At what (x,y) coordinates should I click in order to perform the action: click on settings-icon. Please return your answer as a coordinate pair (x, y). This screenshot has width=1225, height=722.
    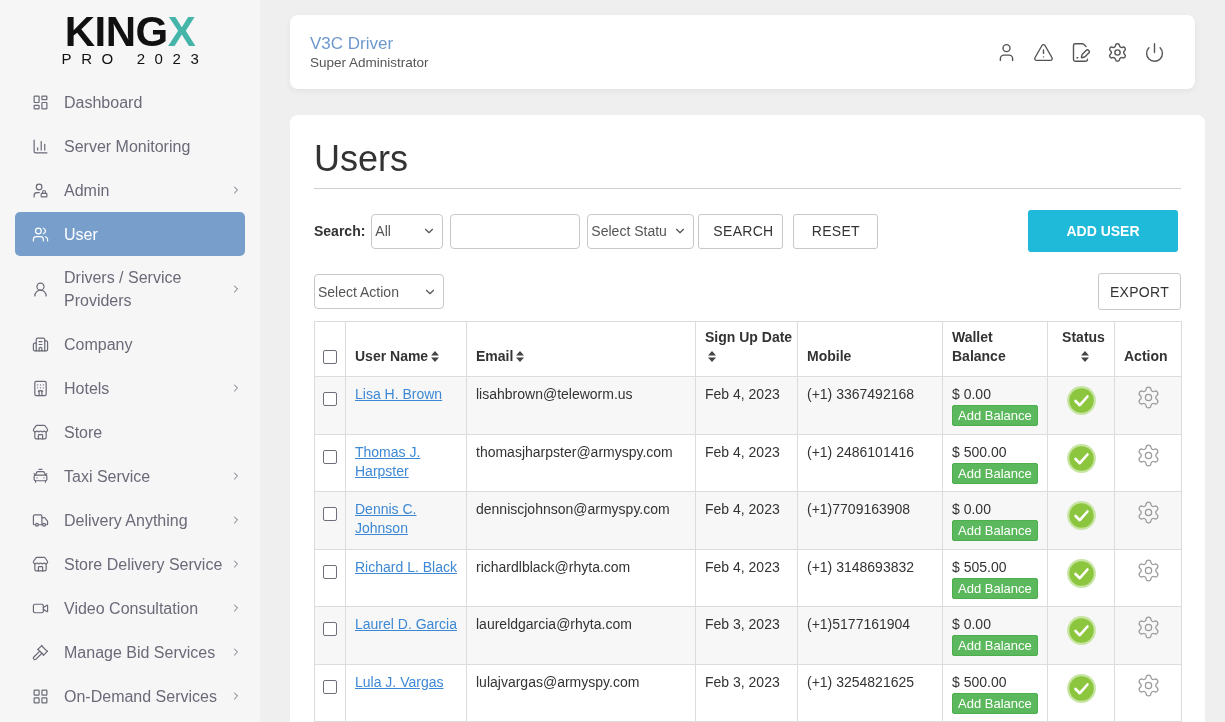
    Looking at the image, I should click on (1117, 52).